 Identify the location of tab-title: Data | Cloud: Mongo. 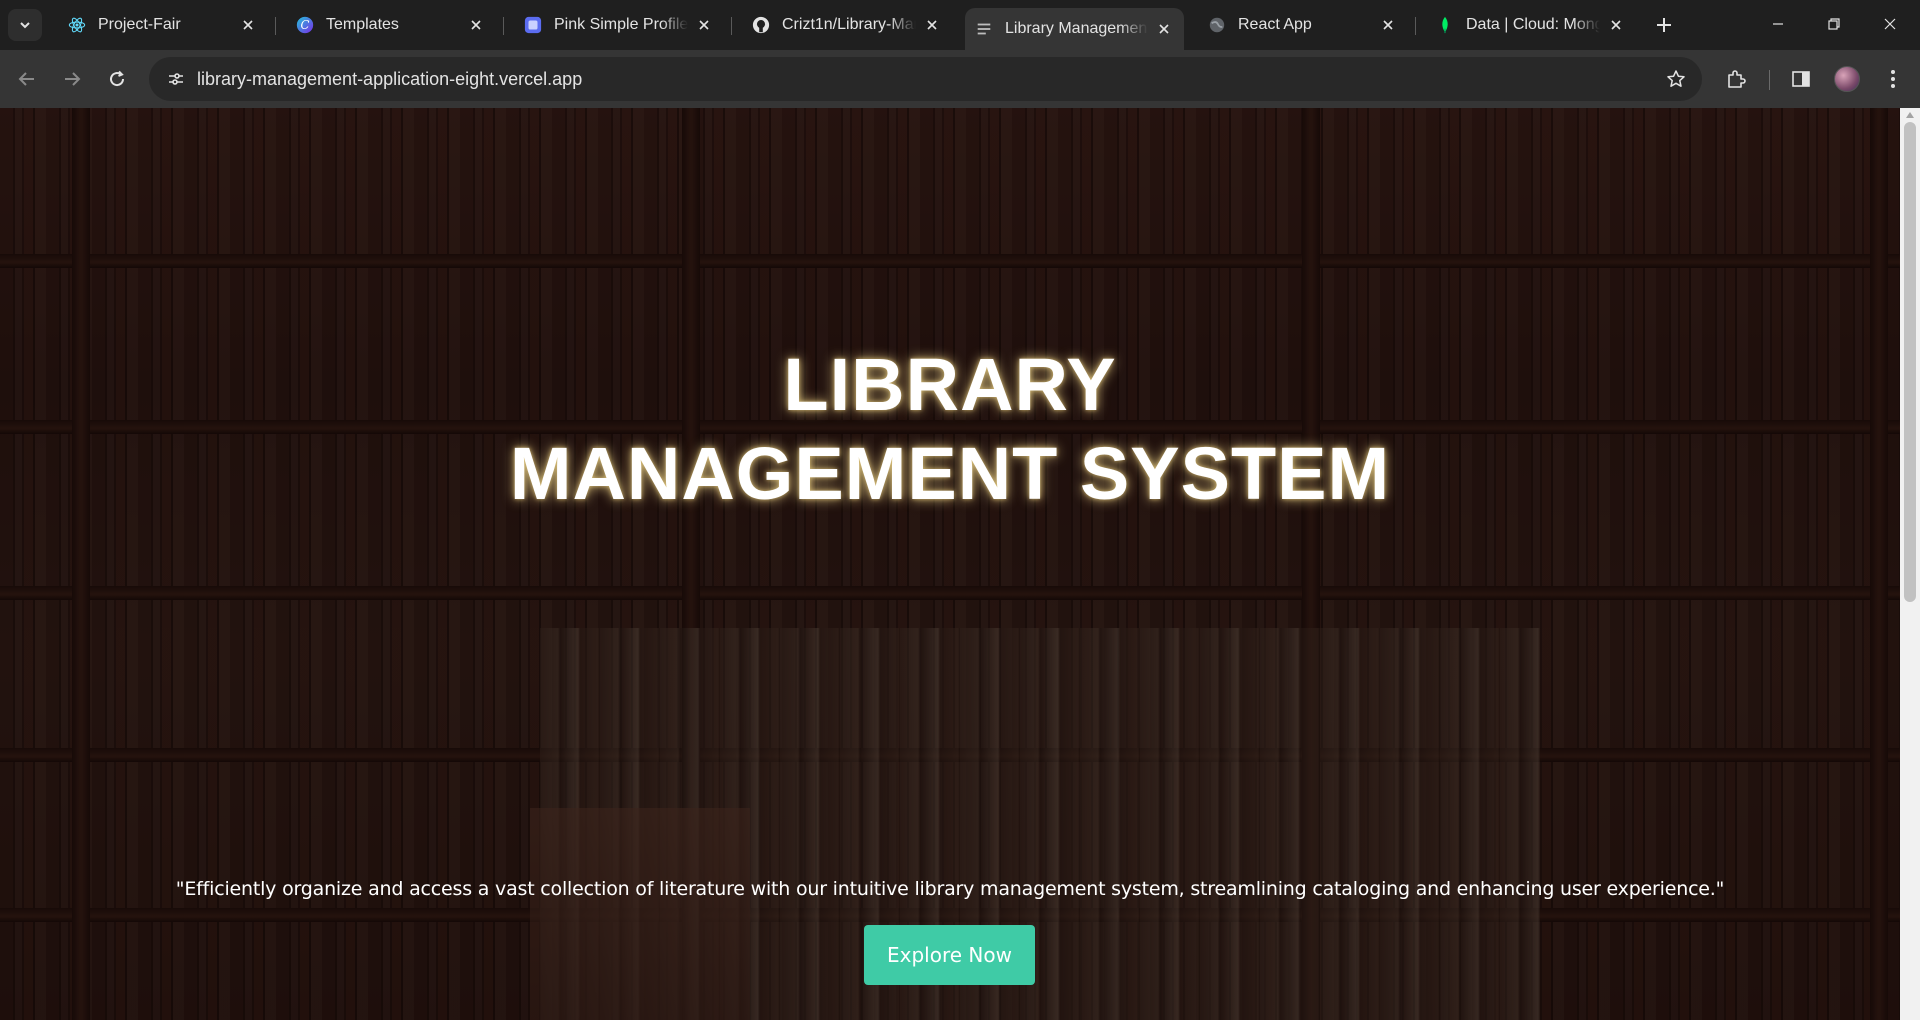
(1533, 24).